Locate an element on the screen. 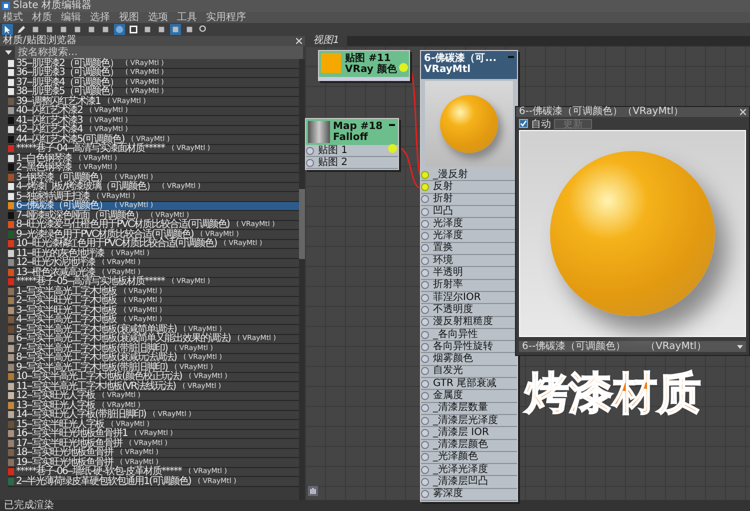 The width and height of the screenshot is (750, 511). material-name: 2--半光薄荷绿皮革硬包软包通用1(可调颜色) is located at coordinates (103, 481).